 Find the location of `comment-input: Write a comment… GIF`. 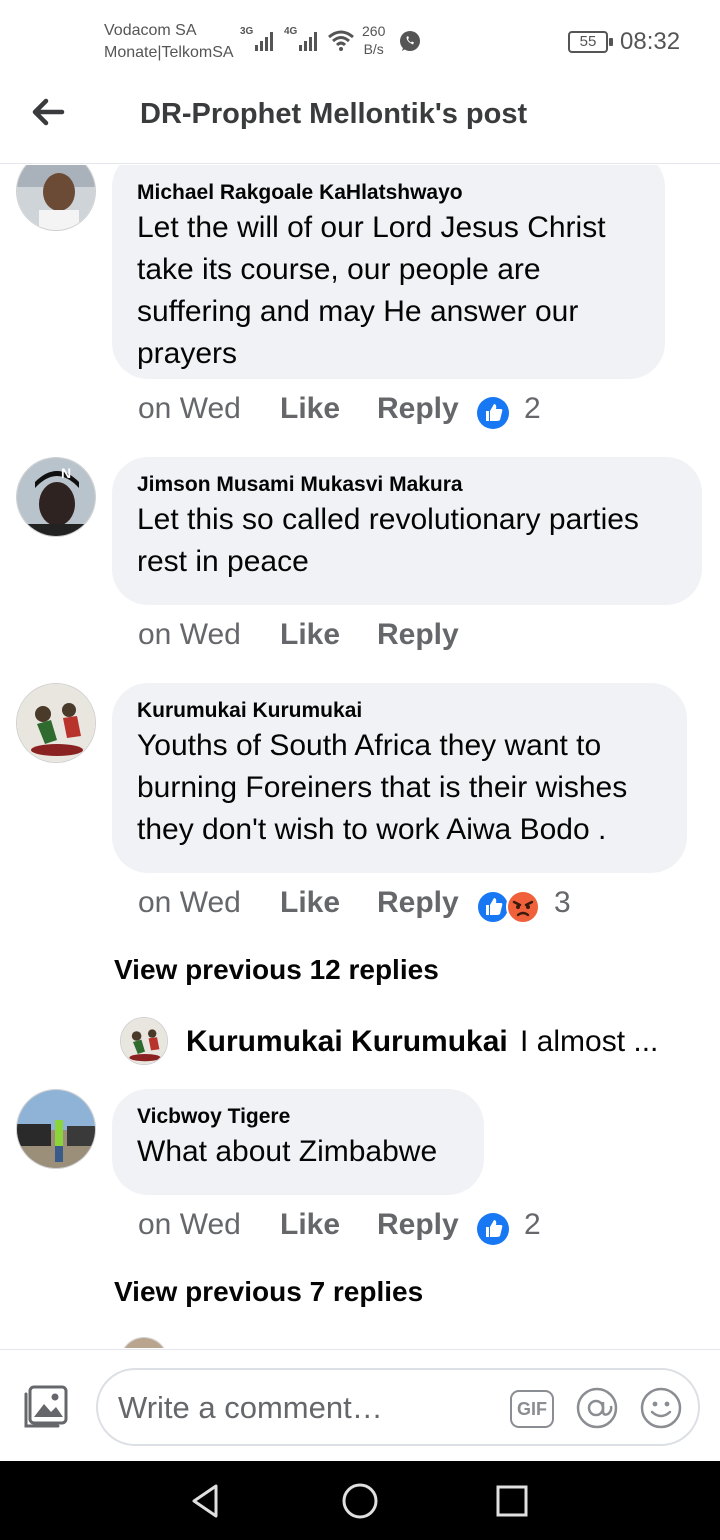

comment-input: Write a comment… GIF is located at coordinates (398, 1407).